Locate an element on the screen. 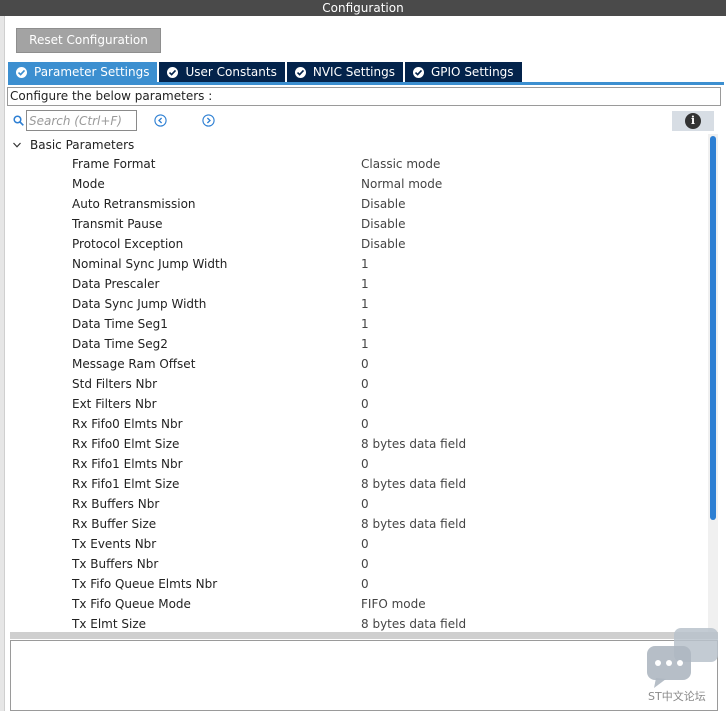 The image size is (726, 711). tab-parameter-settings: Parameter Settings is located at coordinates (83, 72).